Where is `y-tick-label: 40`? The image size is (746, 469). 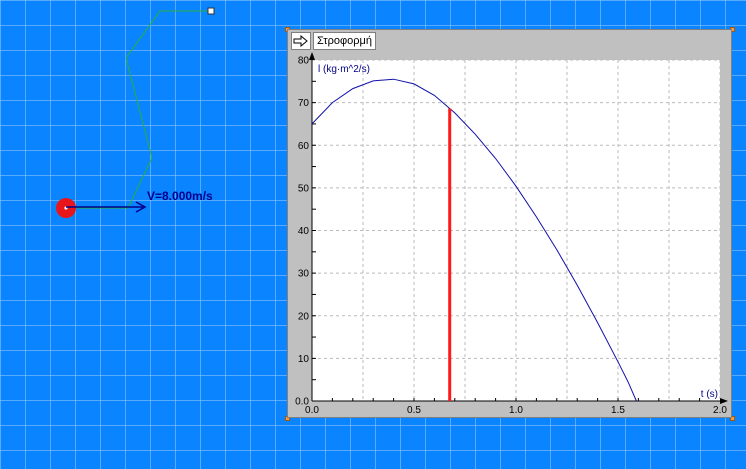
y-tick-label: 40 is located at coordinates (304, 231).